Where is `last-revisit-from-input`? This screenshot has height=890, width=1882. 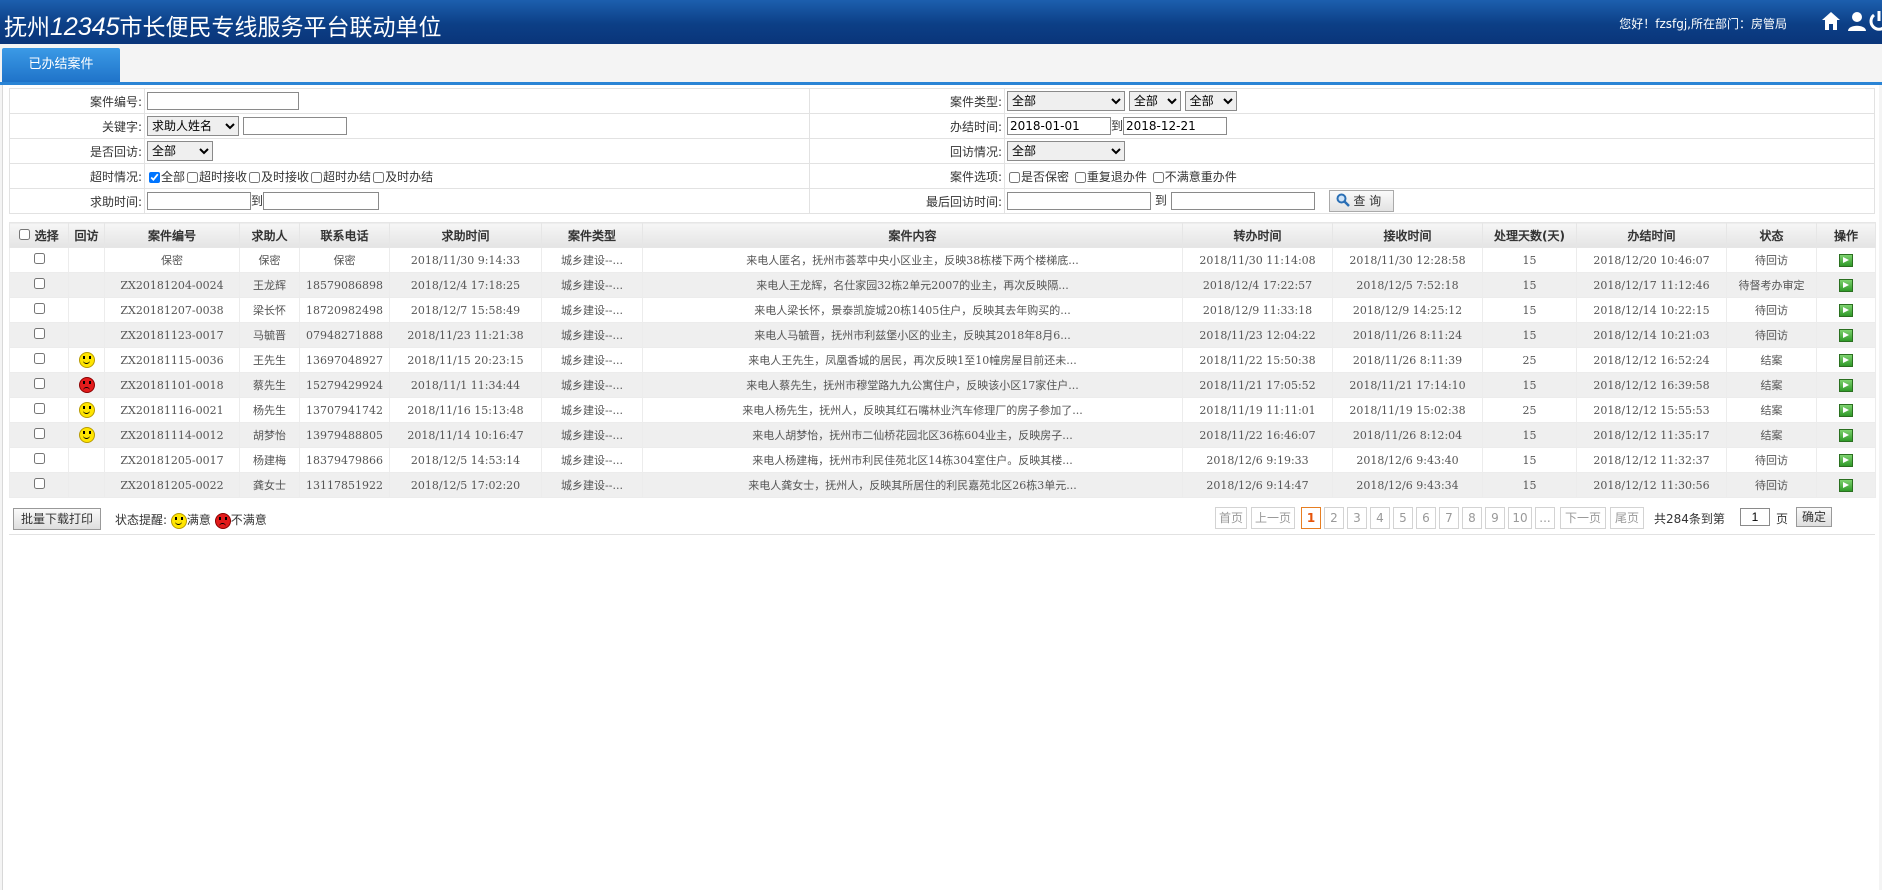 last-revisit-from-input is located at coordinates (1079, 201).